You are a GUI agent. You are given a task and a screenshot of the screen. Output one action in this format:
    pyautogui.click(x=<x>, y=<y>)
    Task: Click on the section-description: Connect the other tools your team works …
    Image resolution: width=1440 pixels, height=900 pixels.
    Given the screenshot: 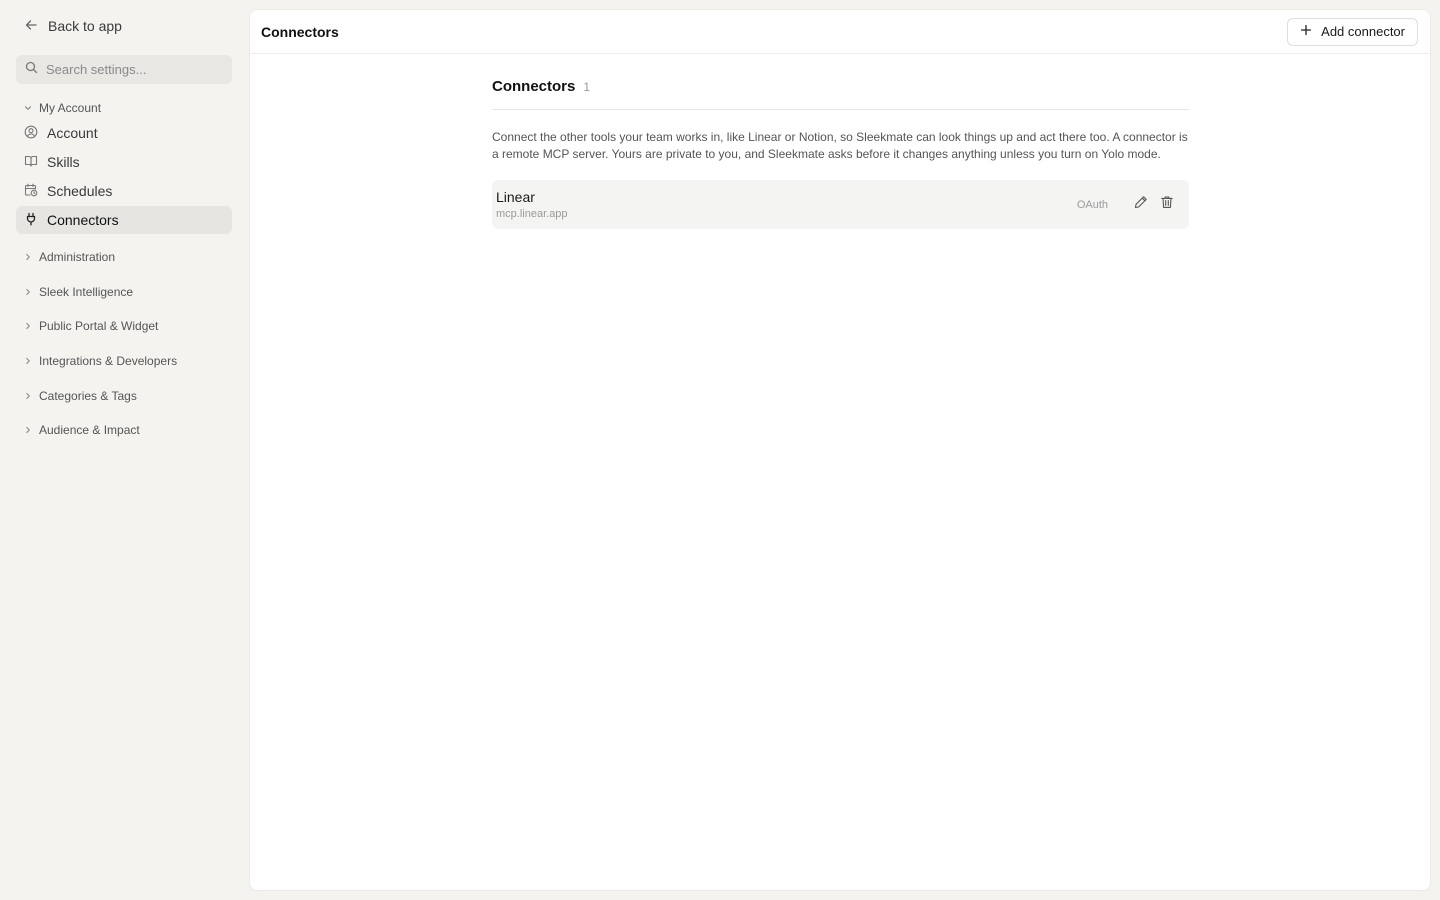 What is the action you would take?
    pyautogui.click(x=840, y=145)
    